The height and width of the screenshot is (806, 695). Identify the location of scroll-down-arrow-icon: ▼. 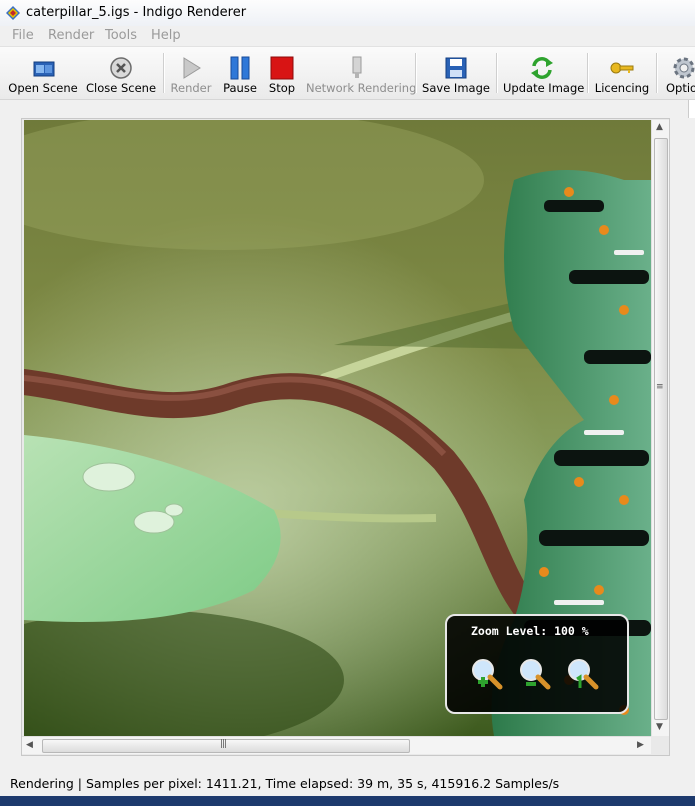
(659, 727).